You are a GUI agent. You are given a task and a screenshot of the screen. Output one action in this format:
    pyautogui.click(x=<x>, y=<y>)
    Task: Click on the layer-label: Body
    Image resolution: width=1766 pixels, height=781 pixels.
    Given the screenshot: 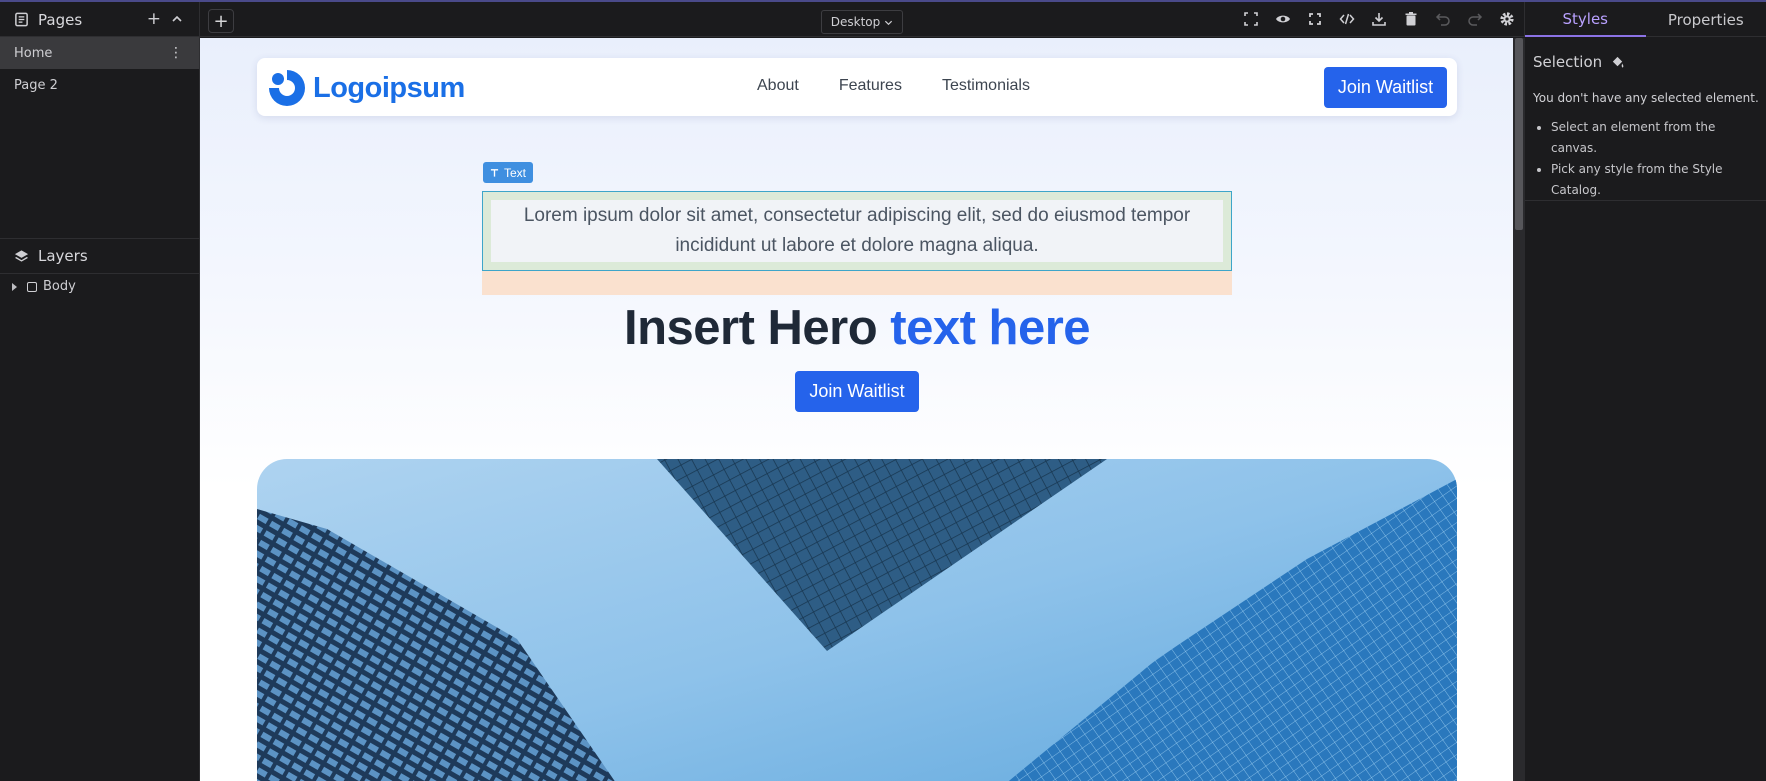 What is the action you would take?
    pyautogui.click(x=59, y=286)
    